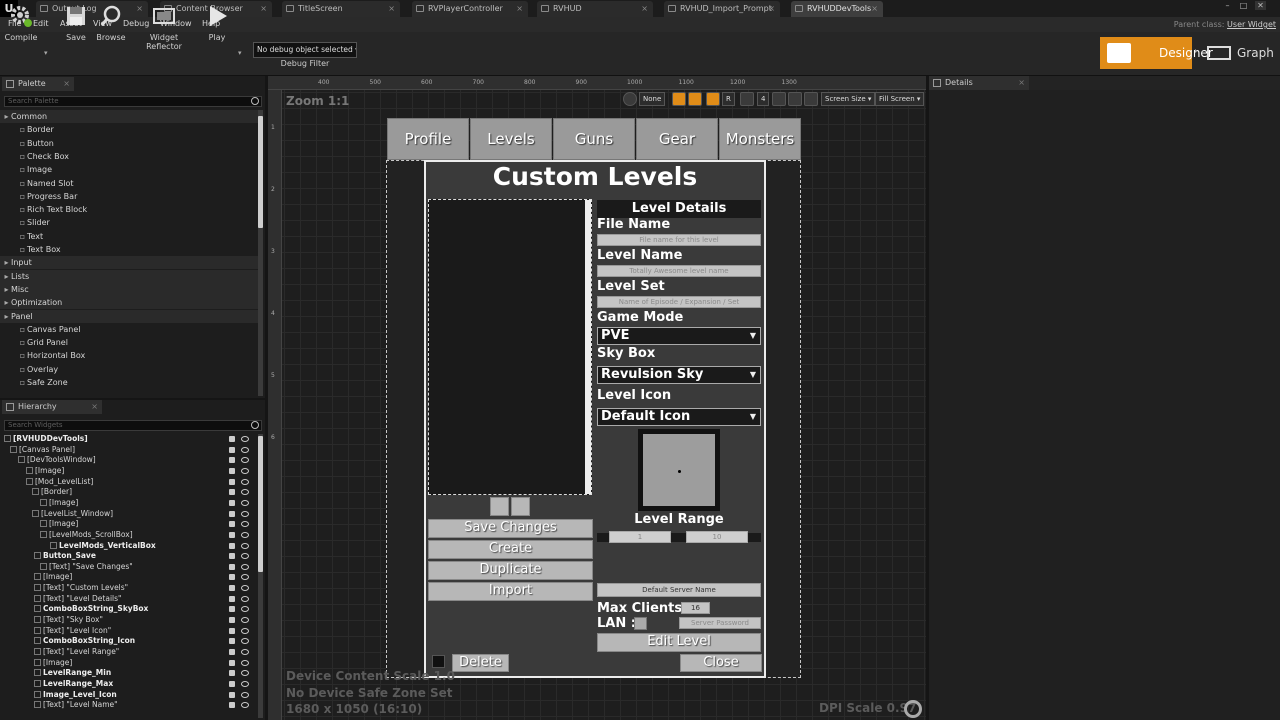 This screenshot has width=1280, height=720. I want to click on hierarchy-row: [LevelList_Window], so click(129, 514).